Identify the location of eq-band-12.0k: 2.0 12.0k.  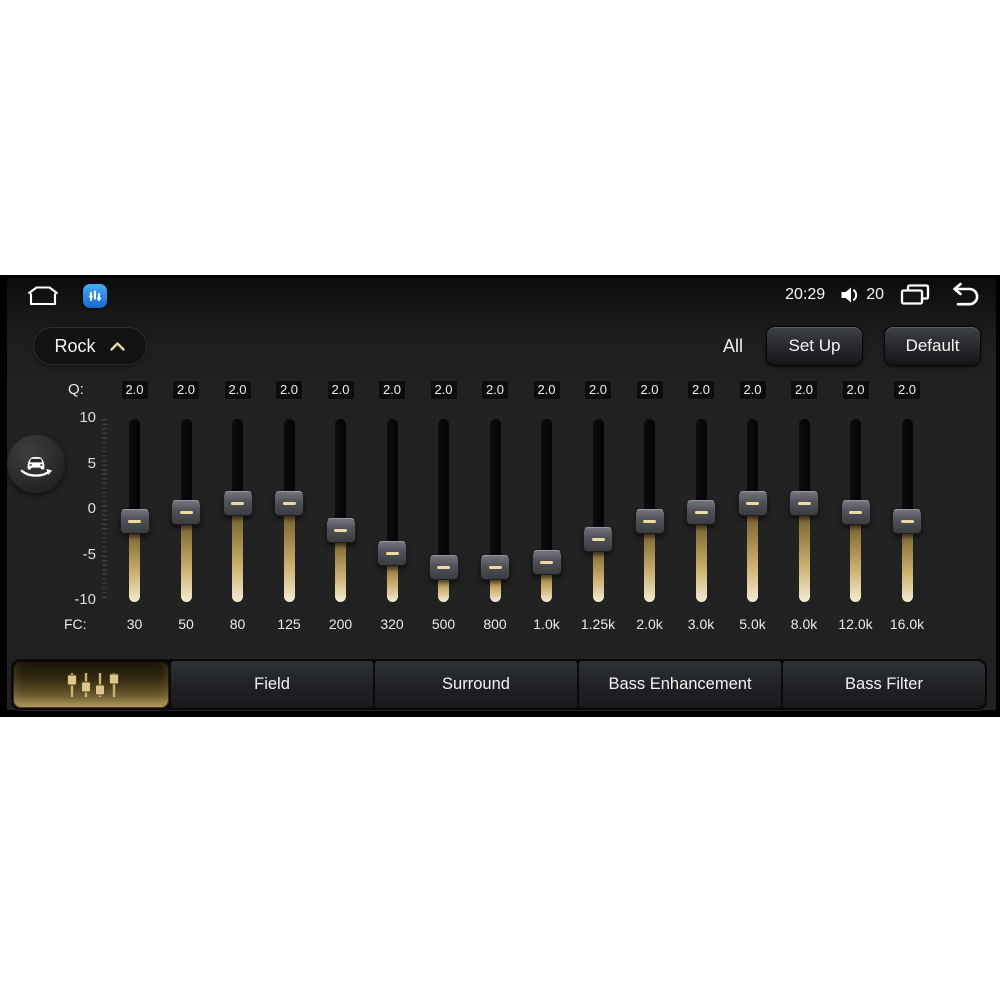
(856, 510).